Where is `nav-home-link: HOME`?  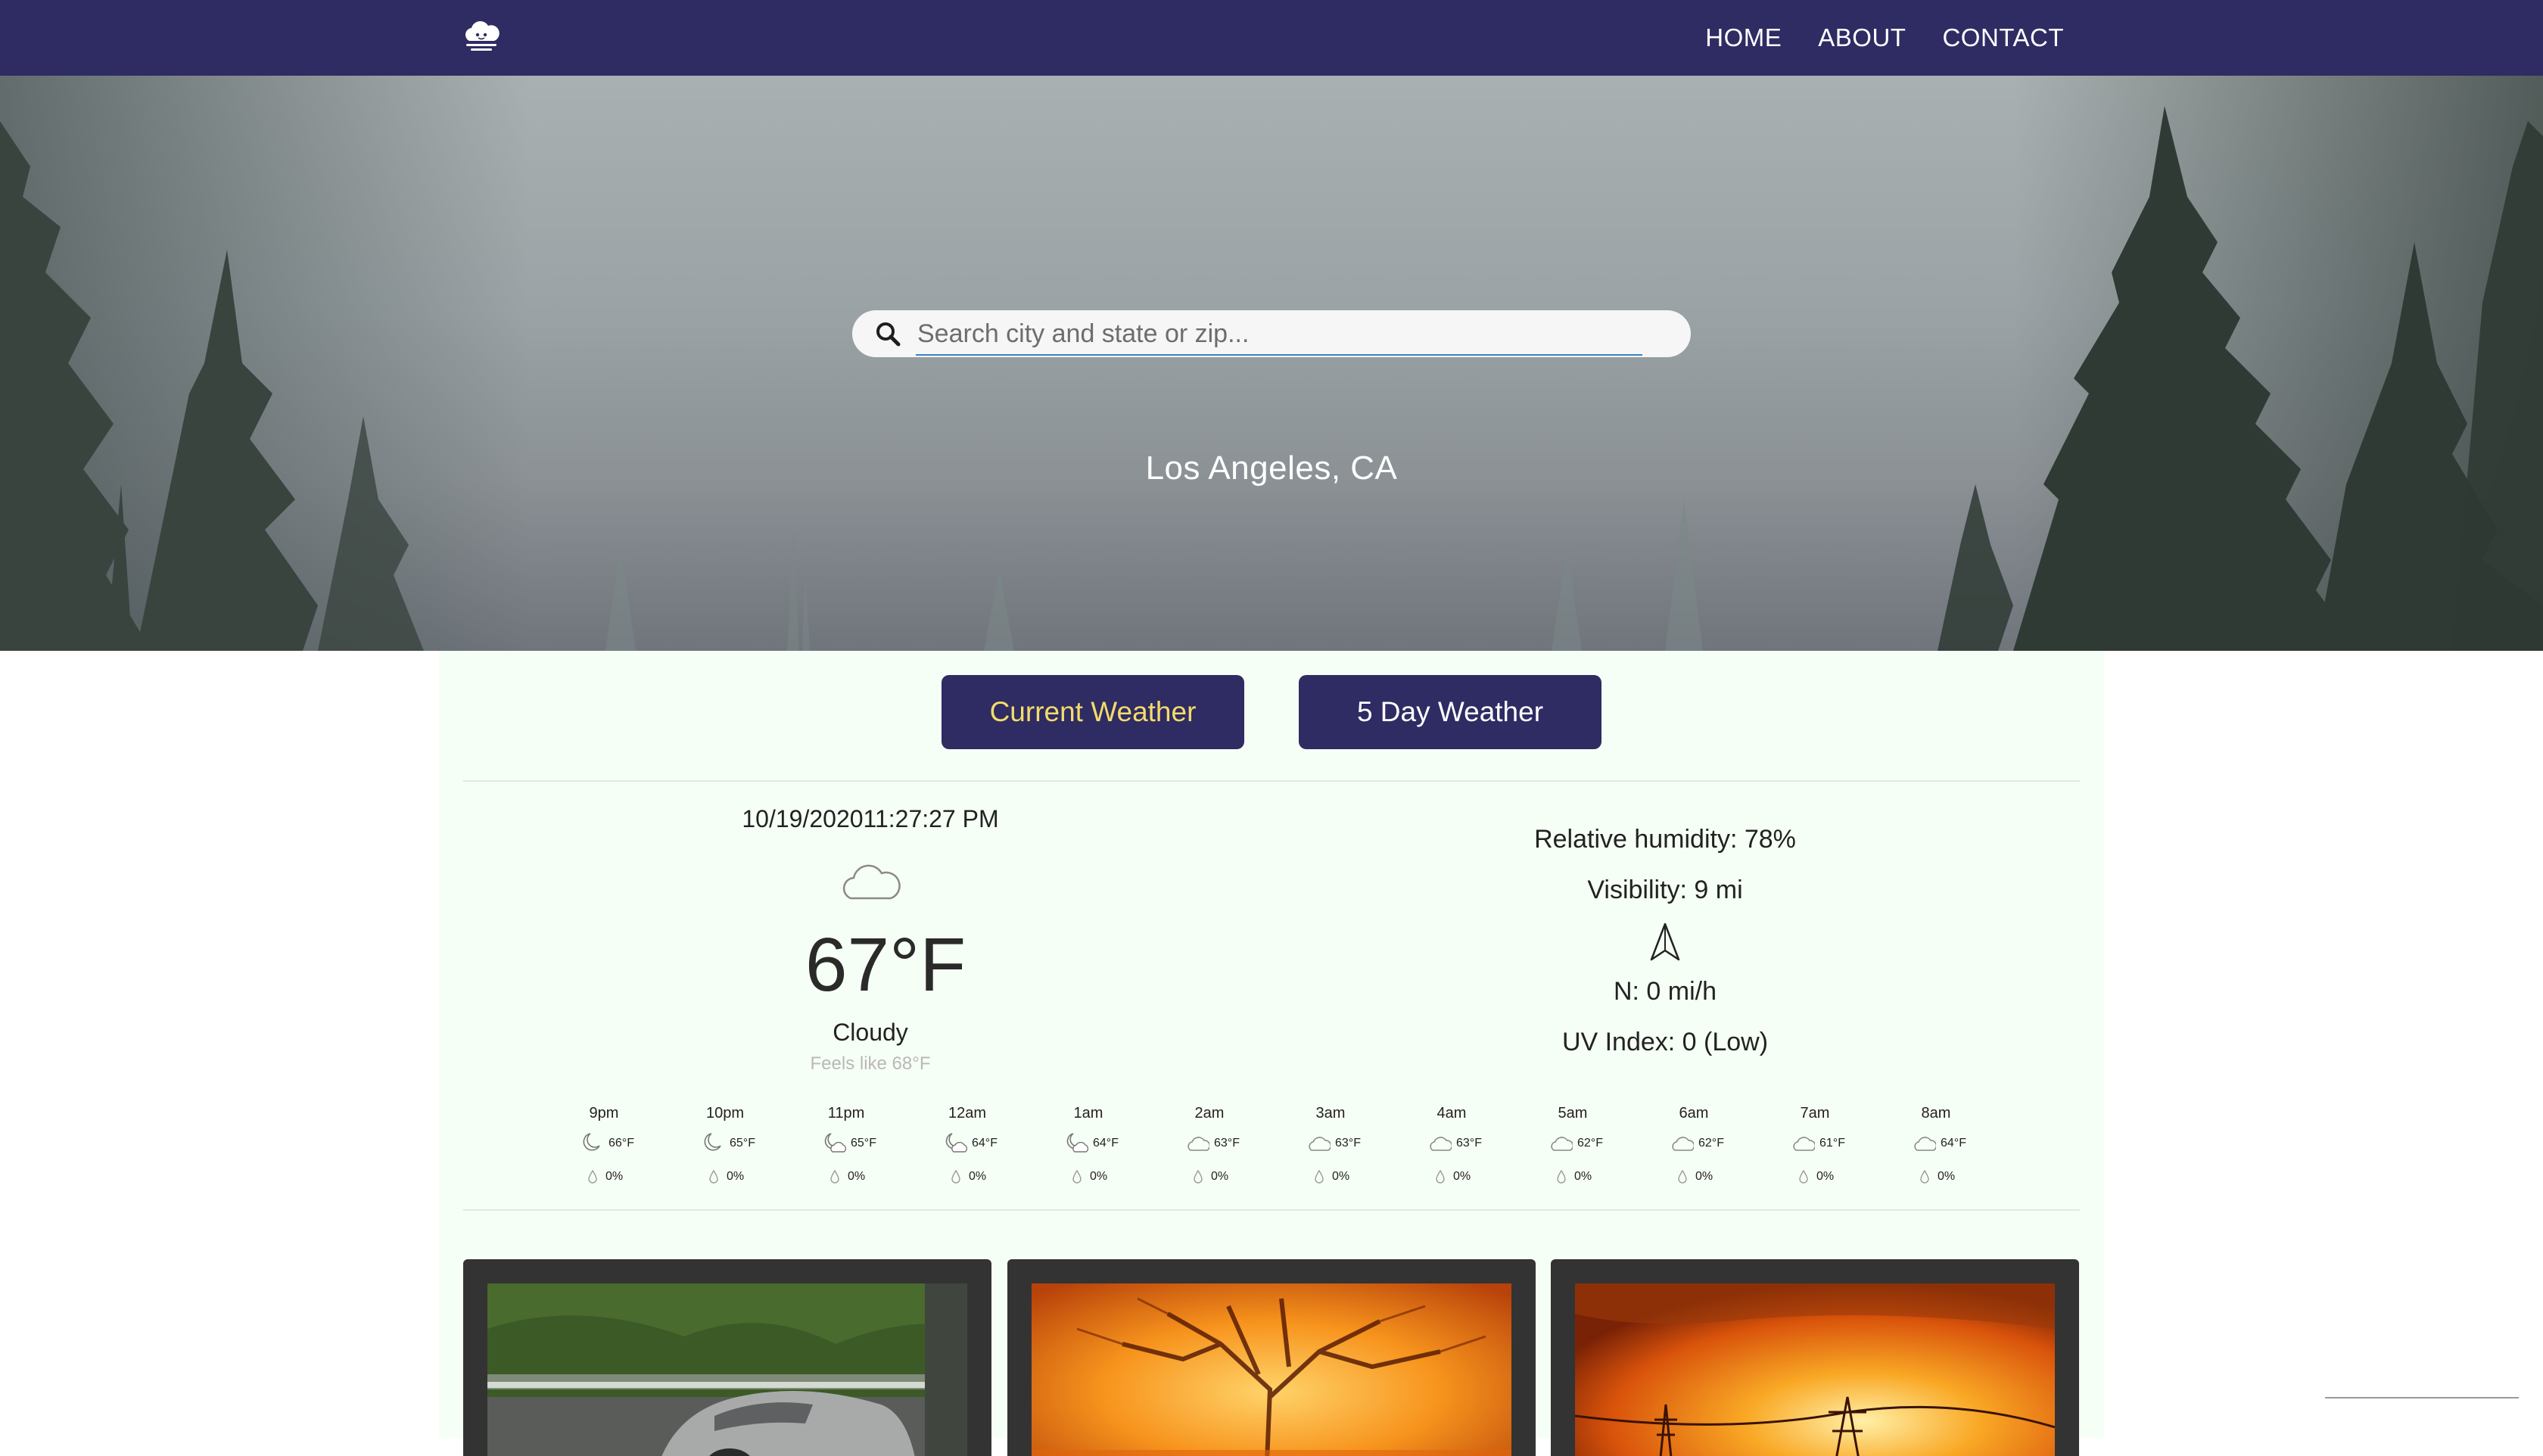 nav-home-link: HOME is located at coordinates (1743, 38).